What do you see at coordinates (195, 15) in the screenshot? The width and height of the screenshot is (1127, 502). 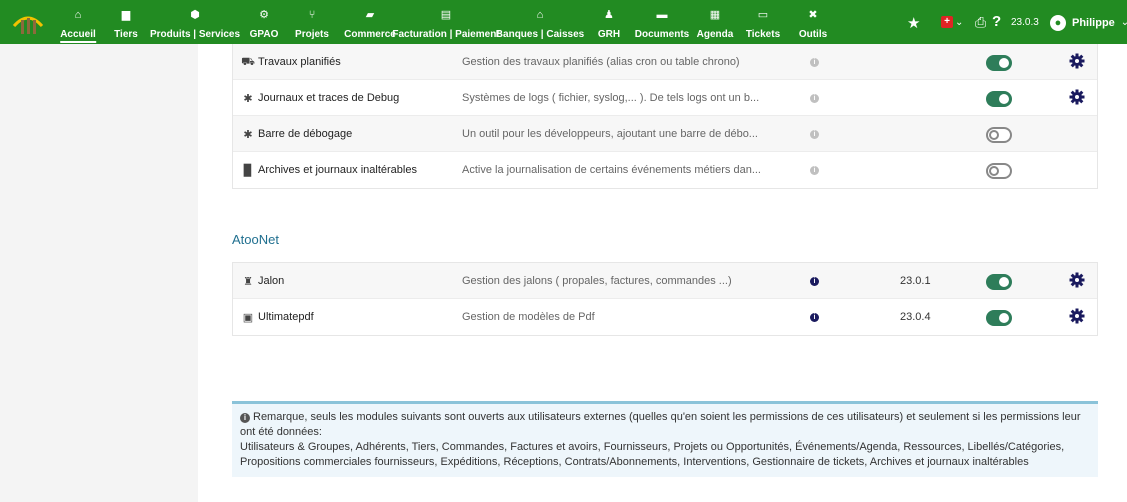 I see `cube-icon: ⬢` at bounding box center [195, 15].